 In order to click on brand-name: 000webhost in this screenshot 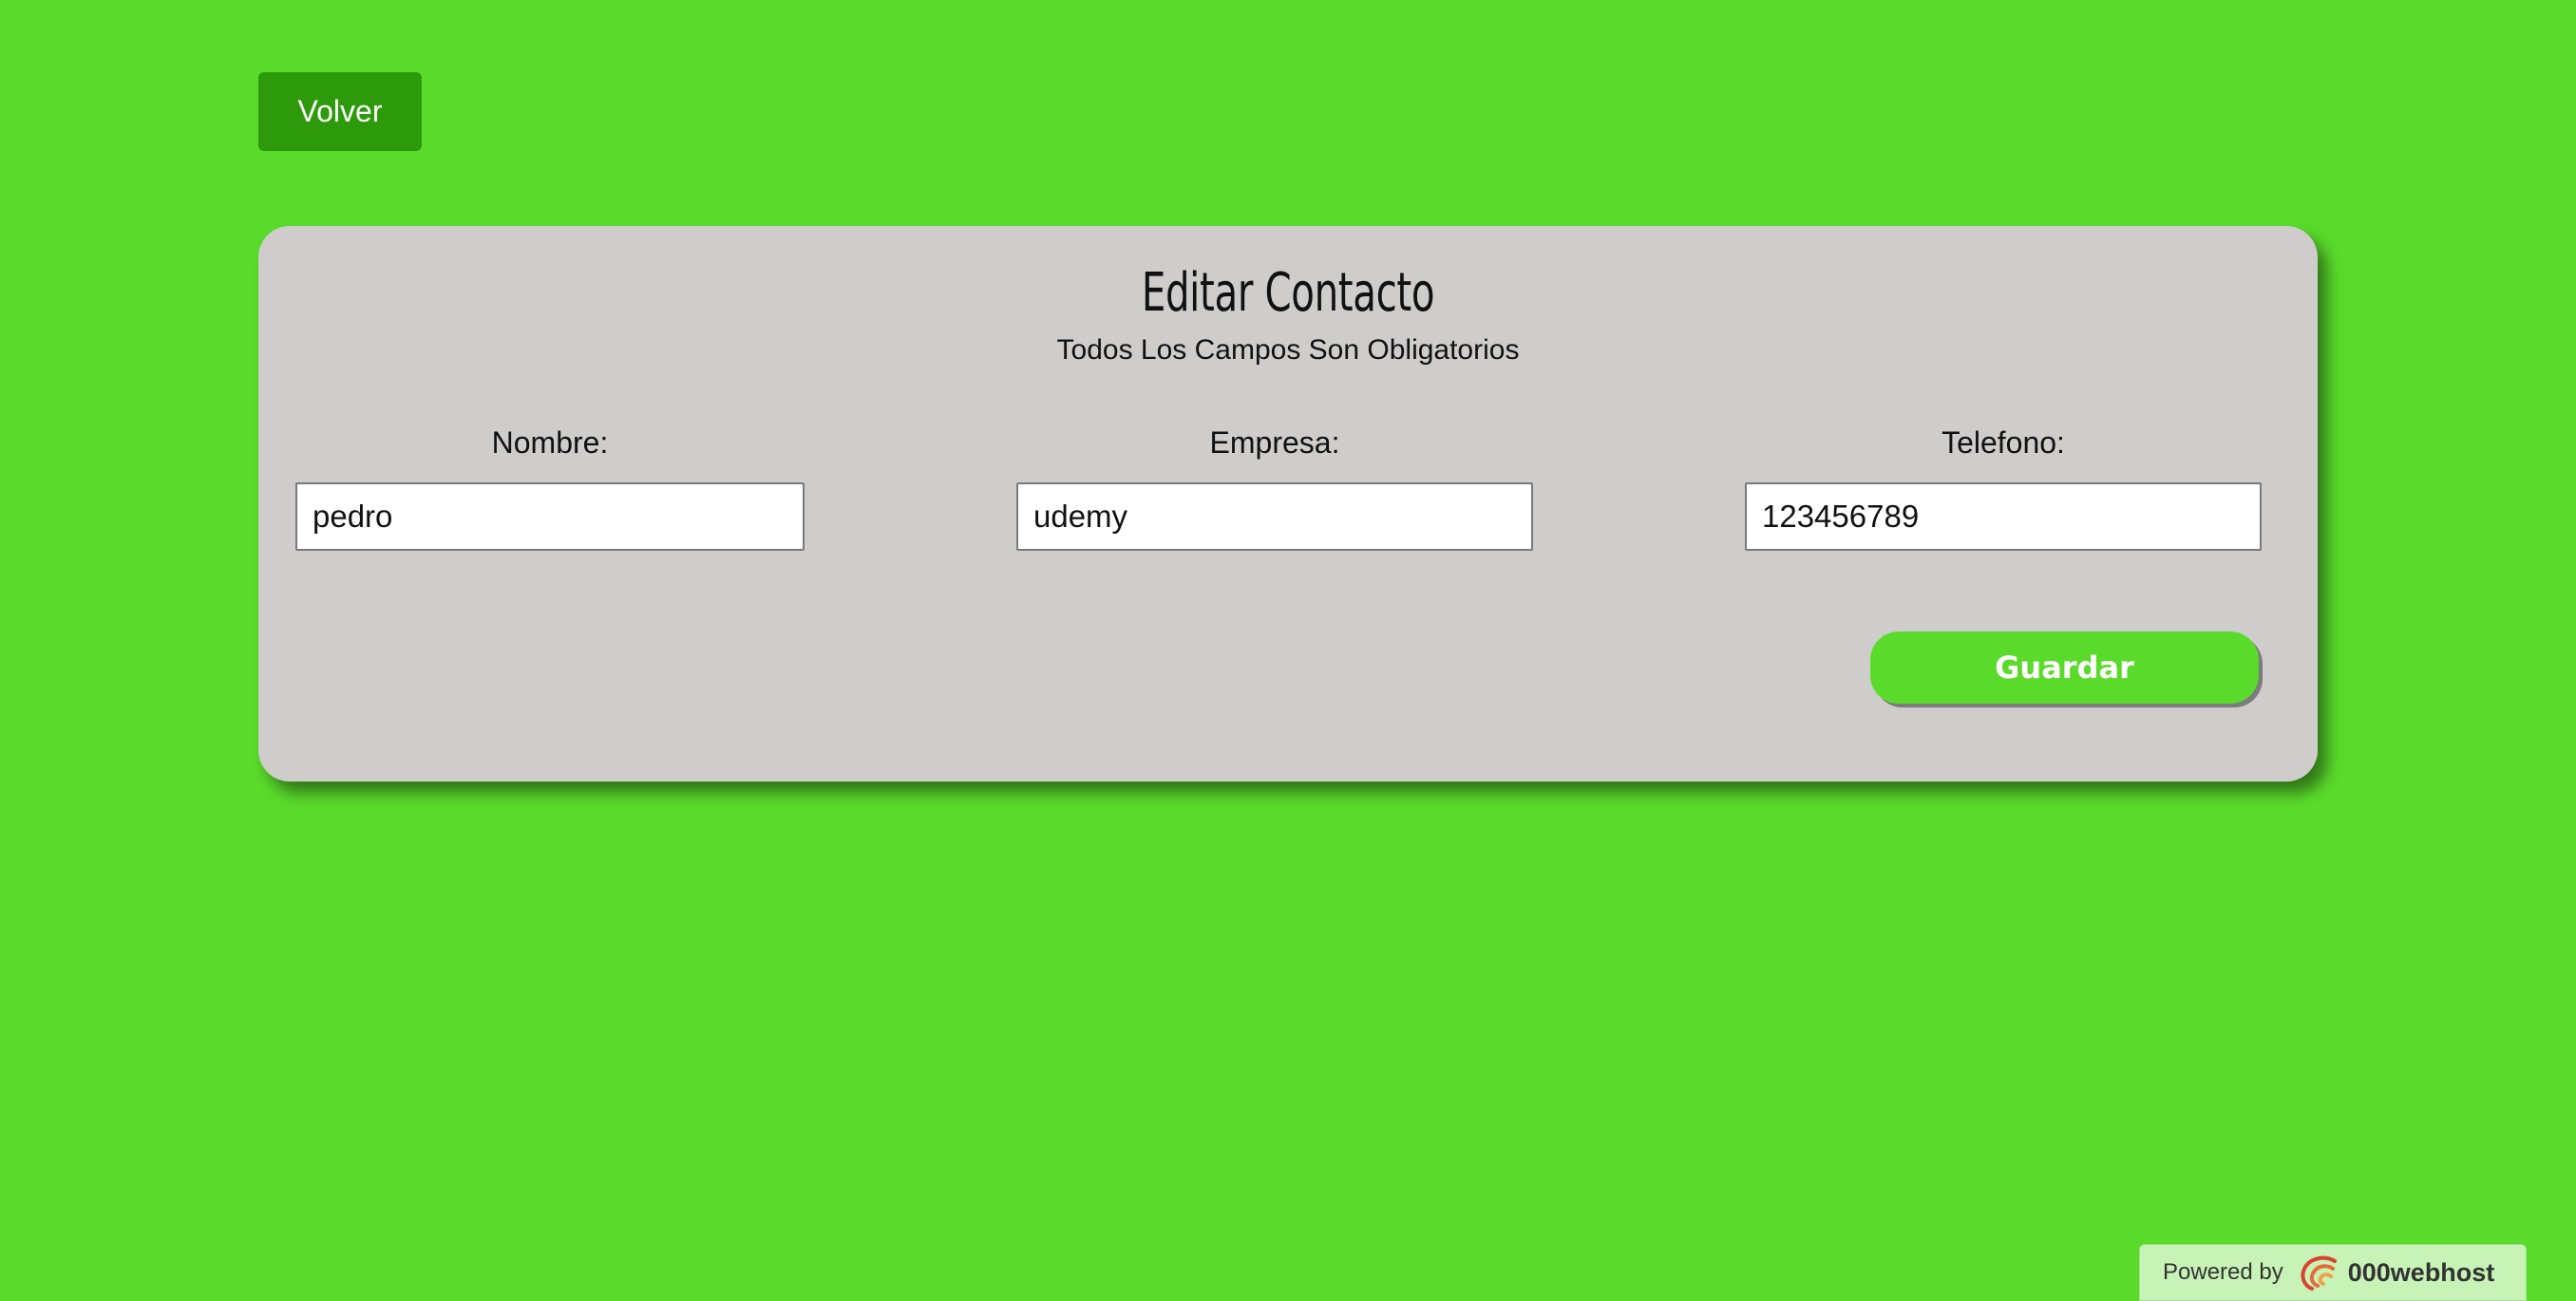, I will do `click(2421, 1272)`.